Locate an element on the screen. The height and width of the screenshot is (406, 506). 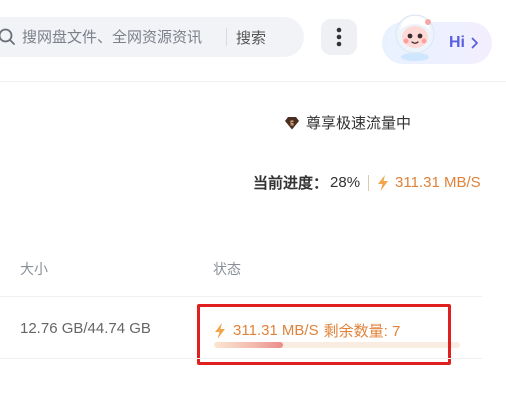
lightning-icon is located at coordinates (383, 182).